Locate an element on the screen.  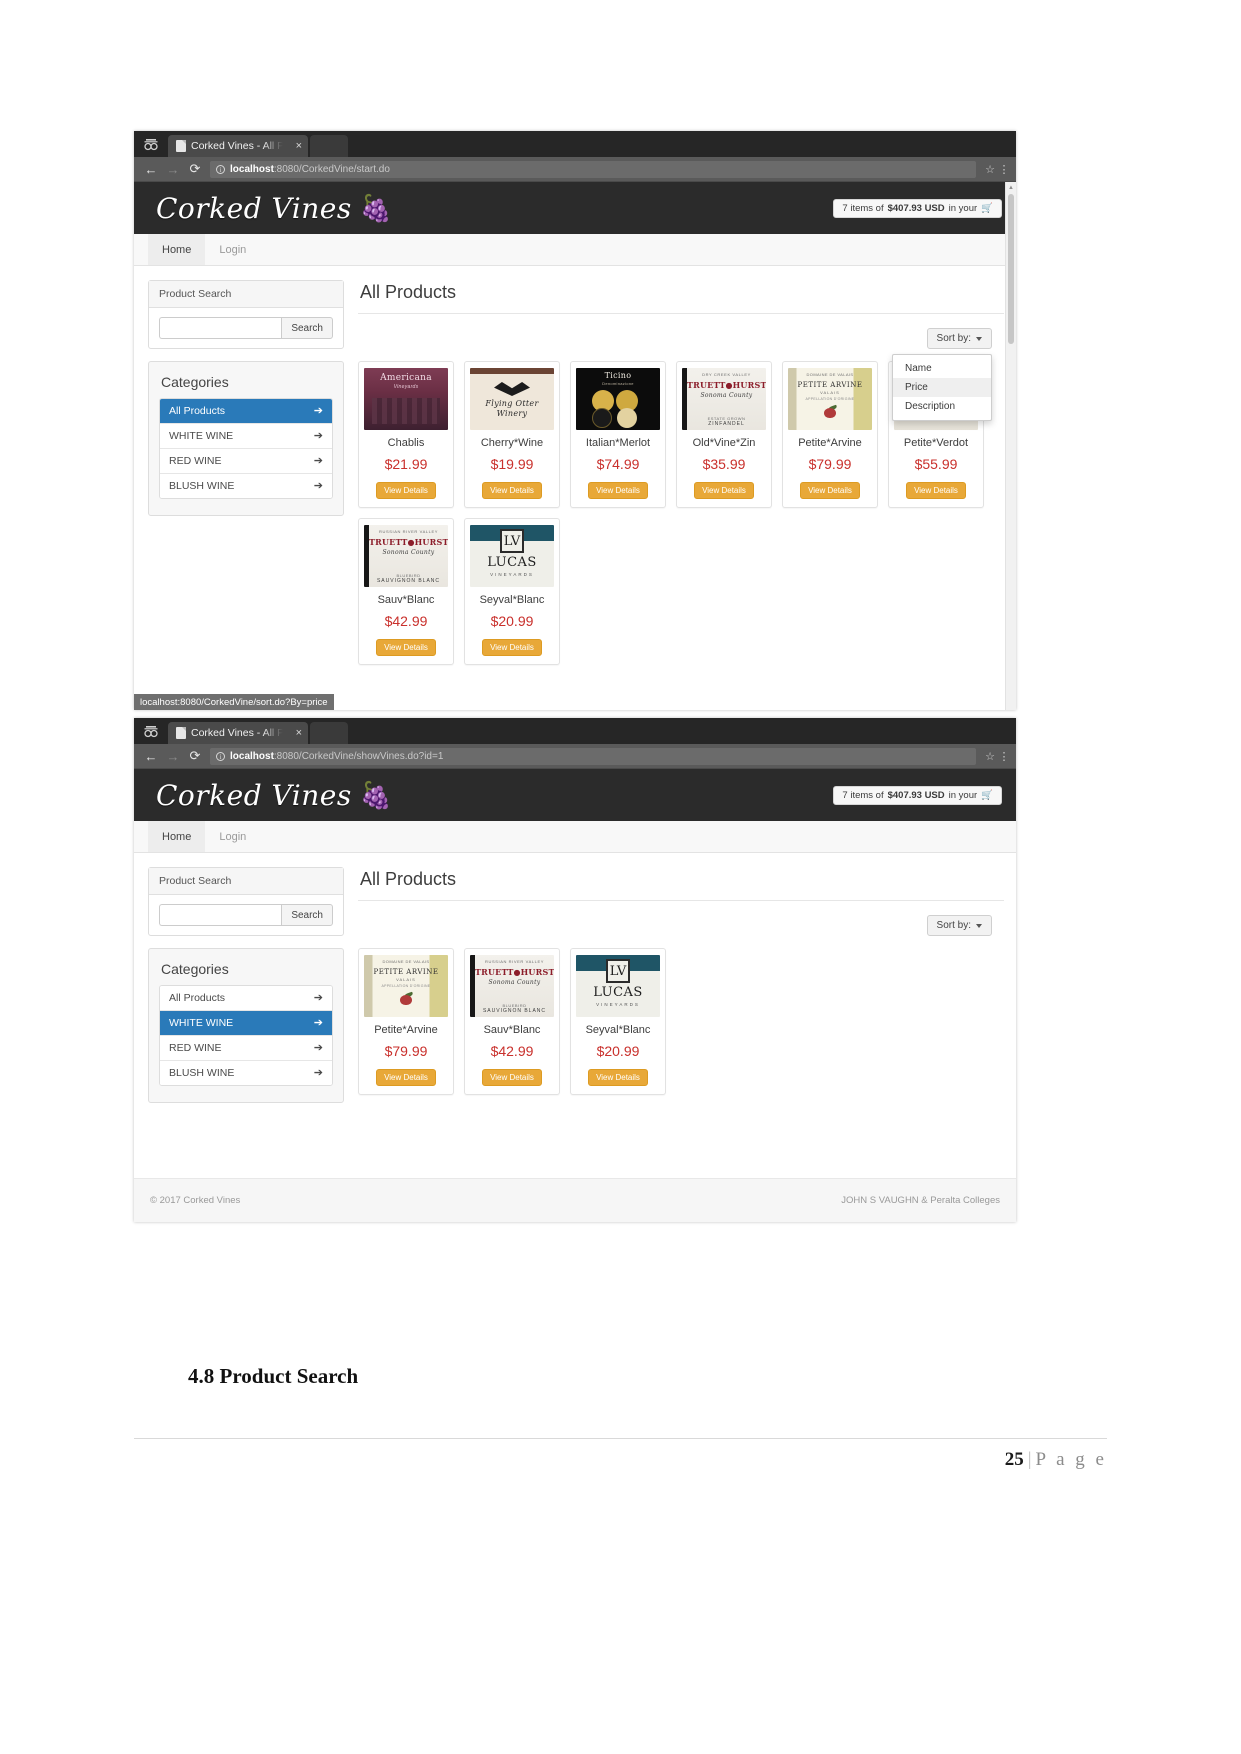
sort-option-description: Description is located at coordinates (942, 406).